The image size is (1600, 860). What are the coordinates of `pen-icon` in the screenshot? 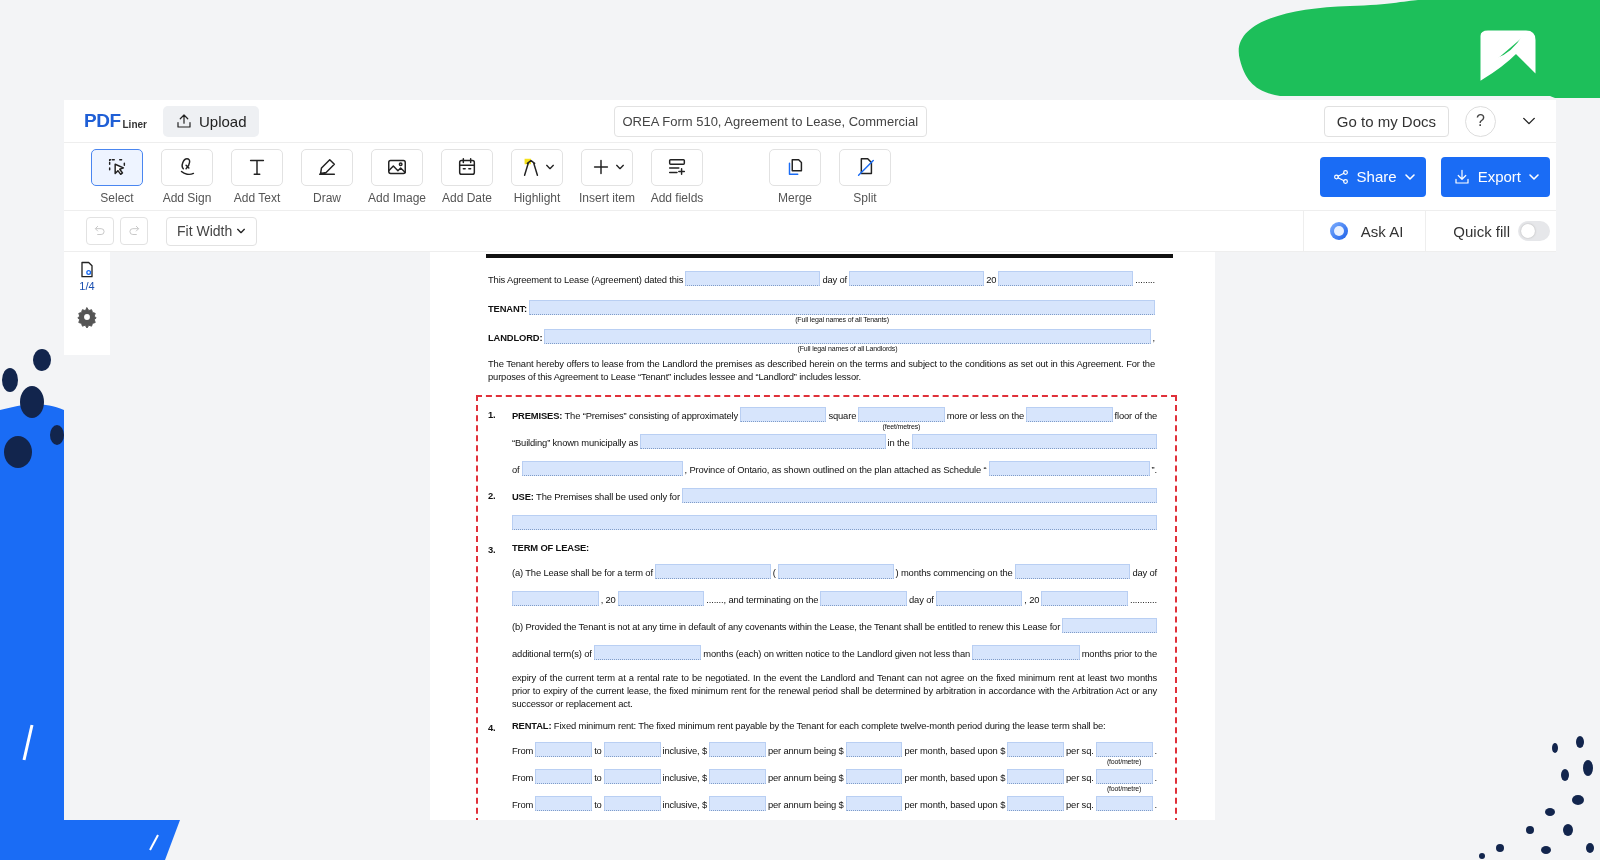 It's located at (327, 167).